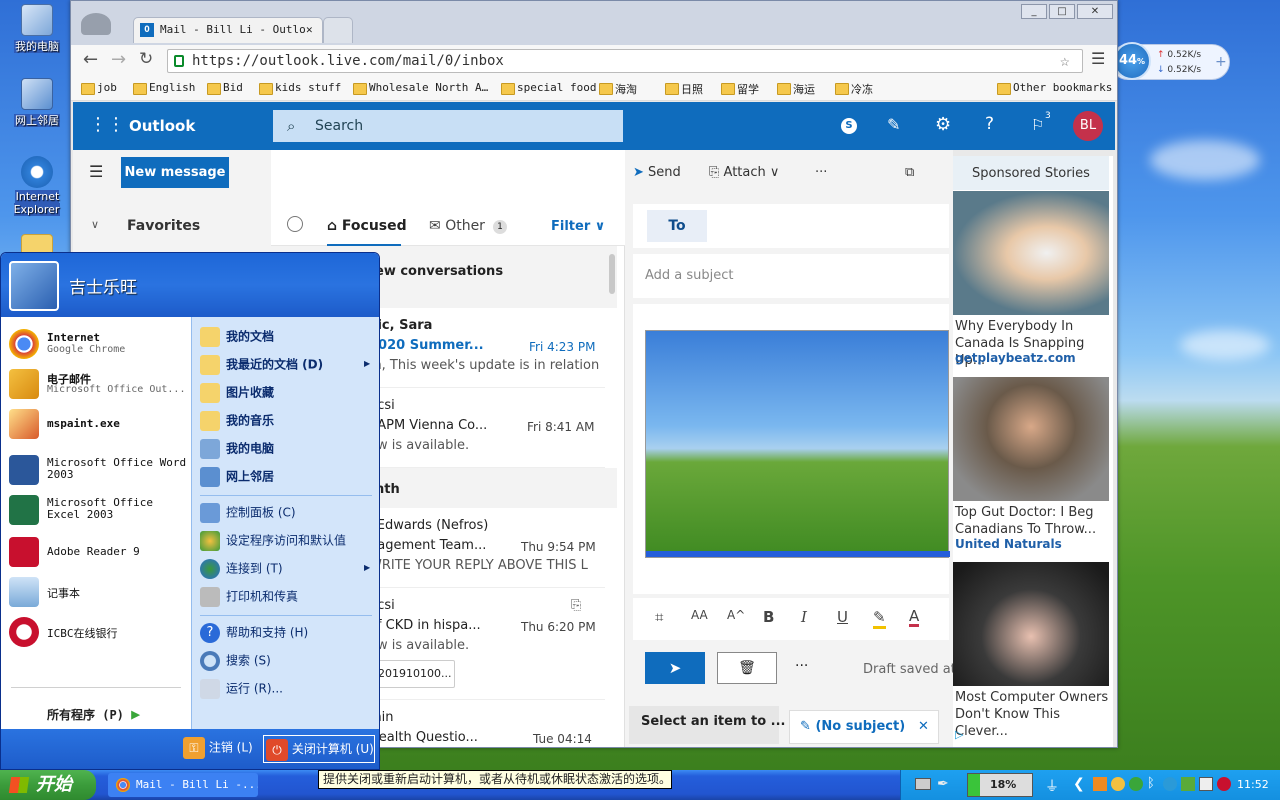 This screenshot has height=800, width=1280. I want to click on reload-icon: ↻, so click(146, 59).